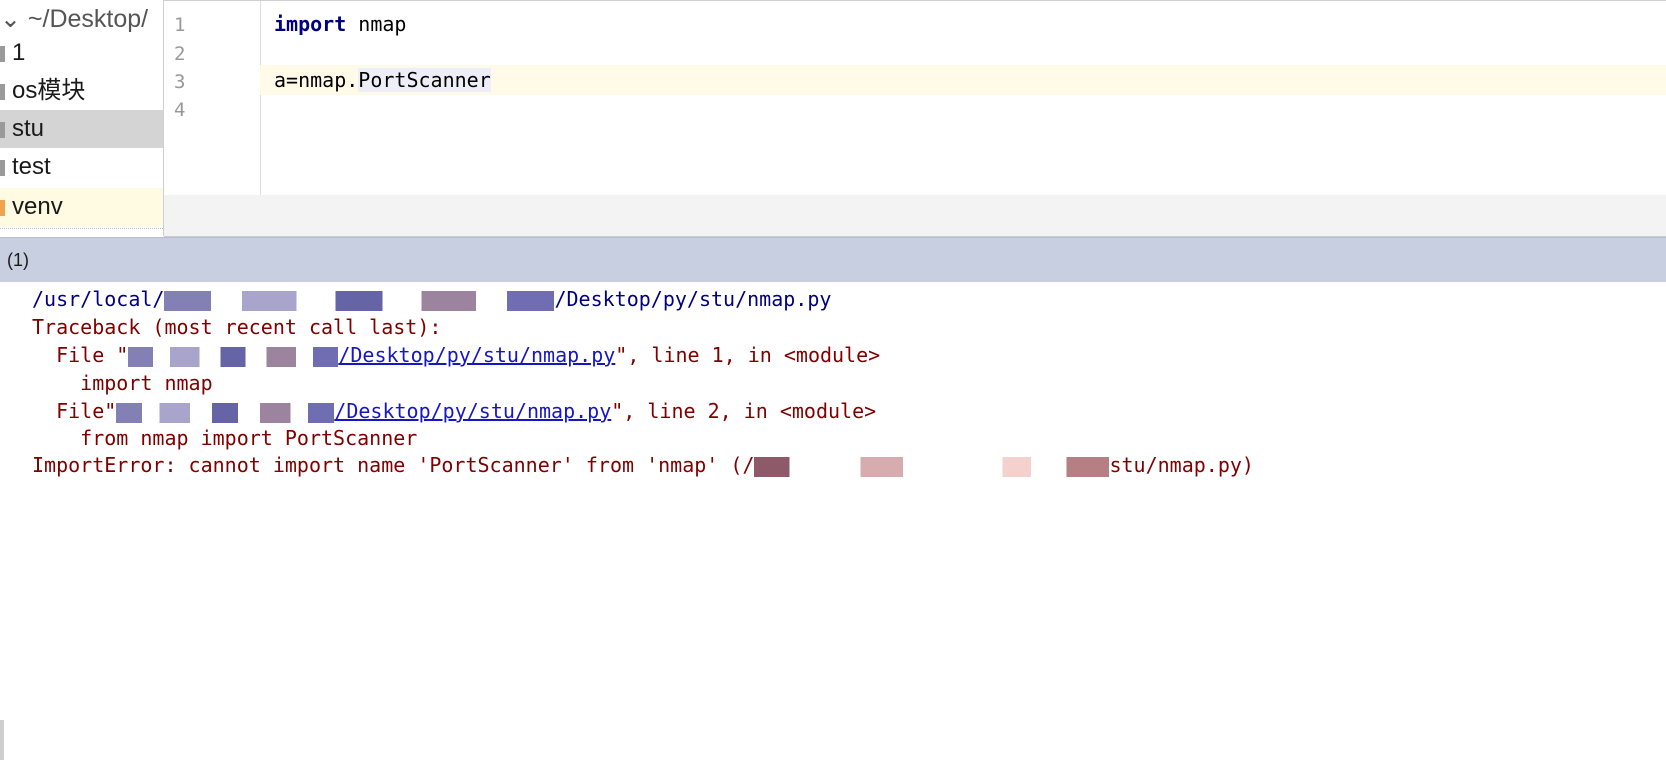 This screenshot has width=1666, height=760. Describe the element at coordinates (10, 19) in the screenshot. I see `collapse-chevron-icon: ⌄` at that location.